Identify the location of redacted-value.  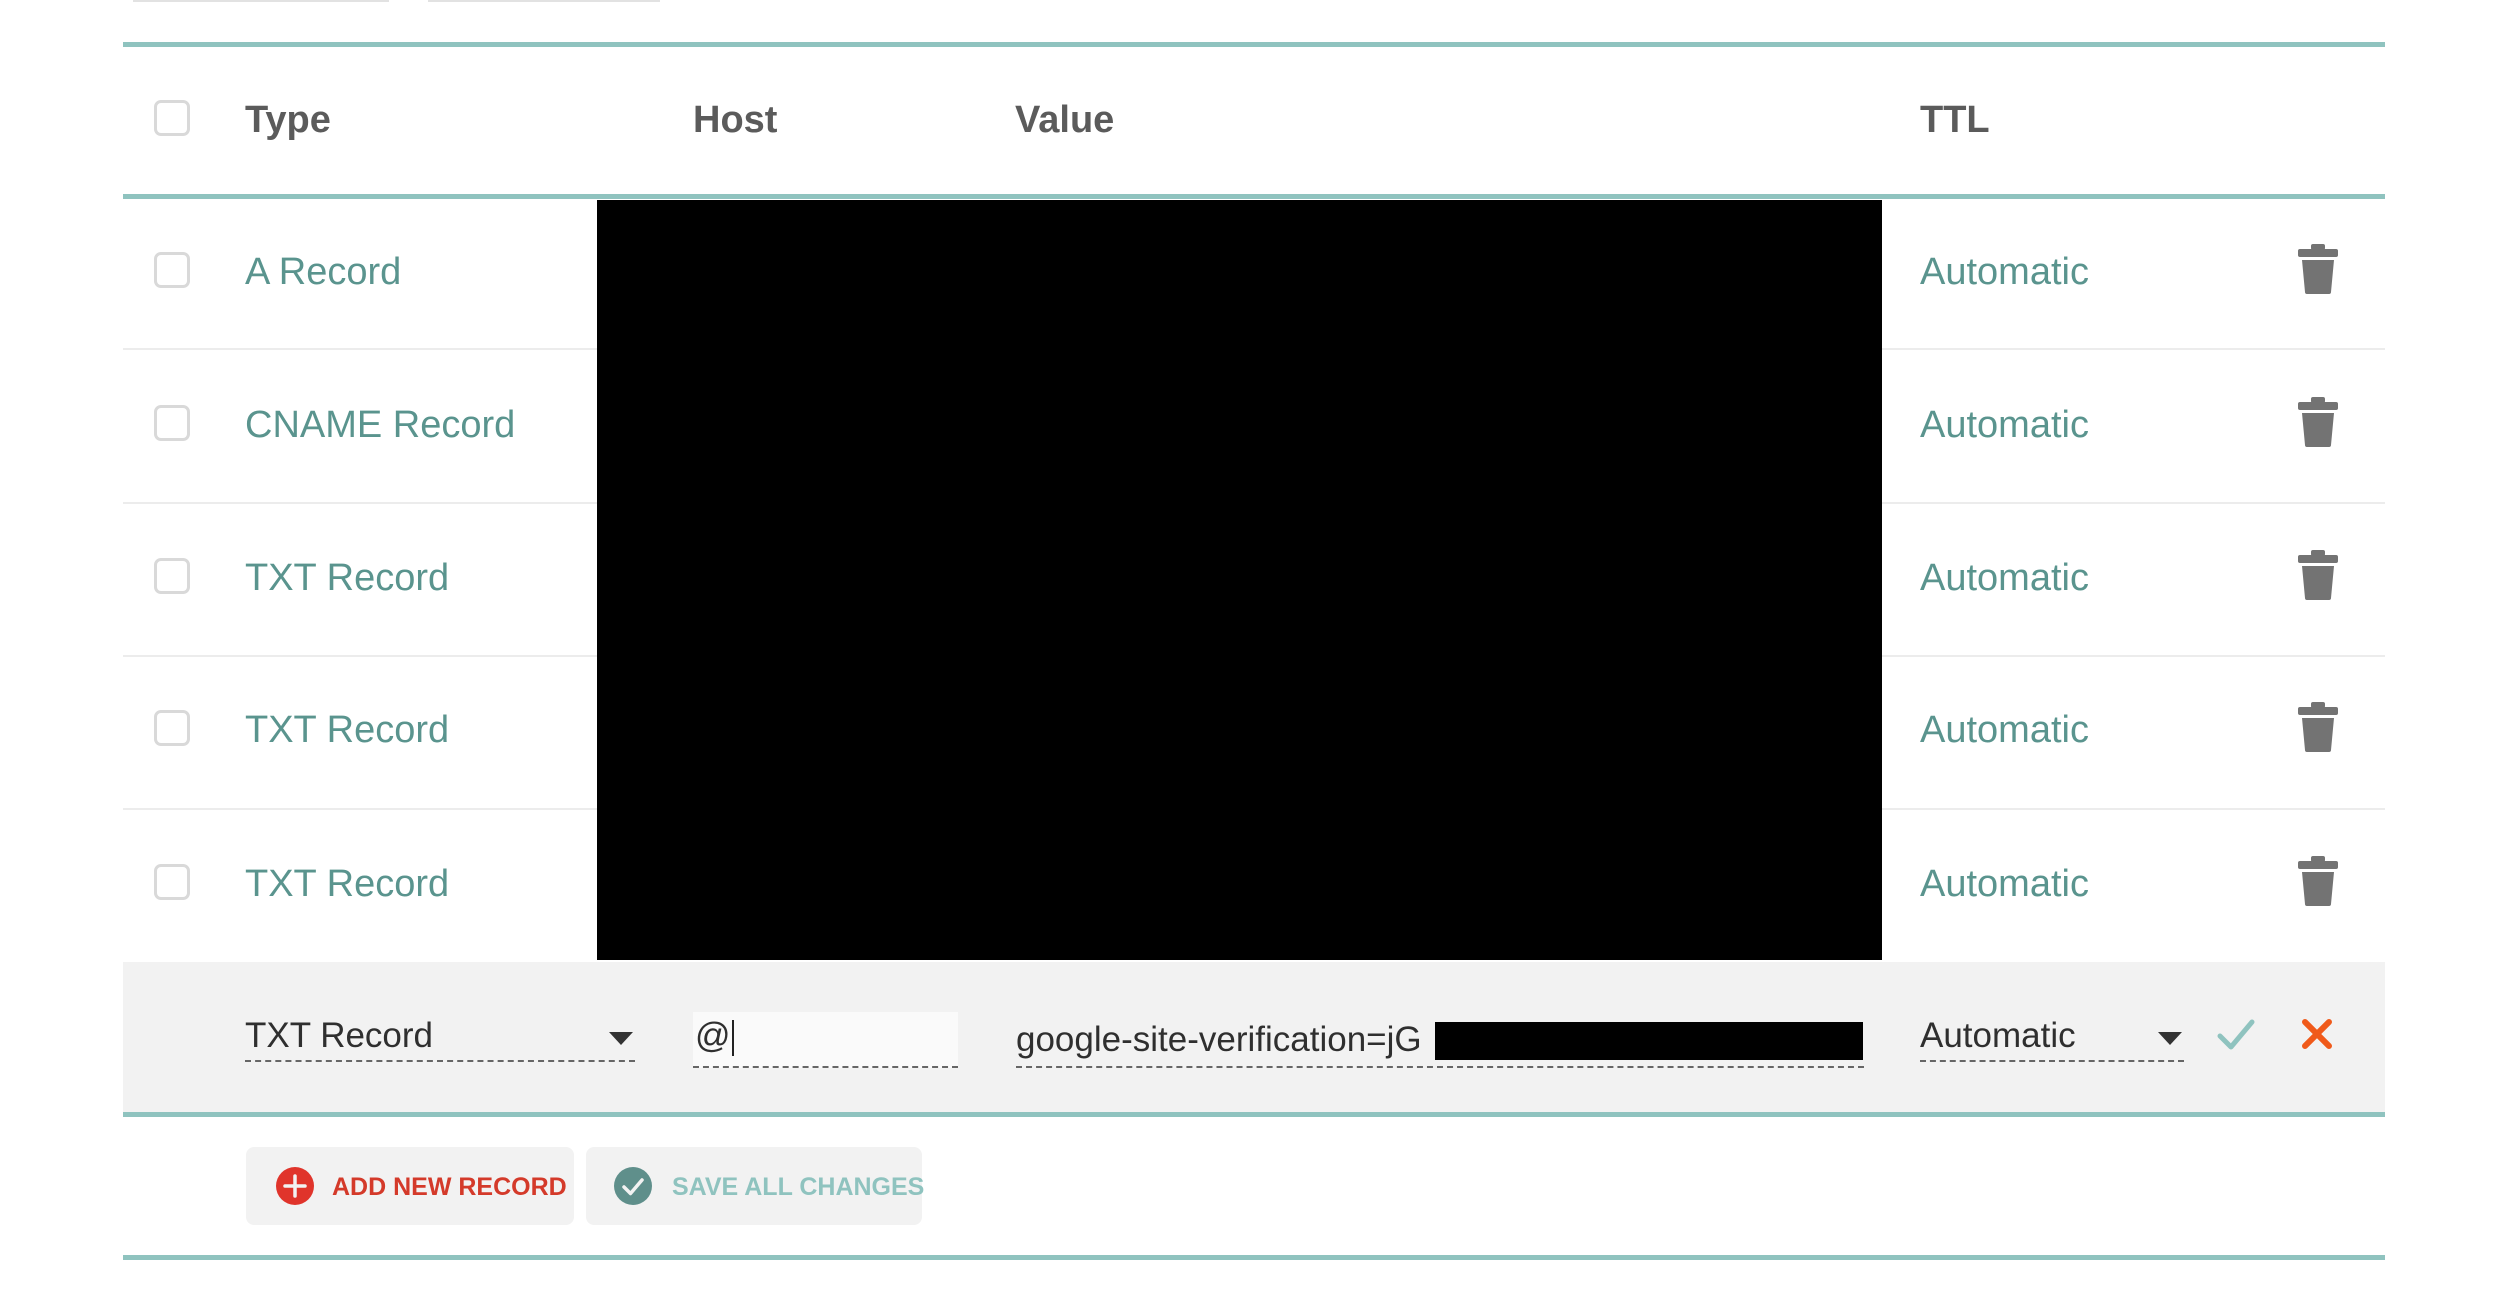
(1649, 1041).